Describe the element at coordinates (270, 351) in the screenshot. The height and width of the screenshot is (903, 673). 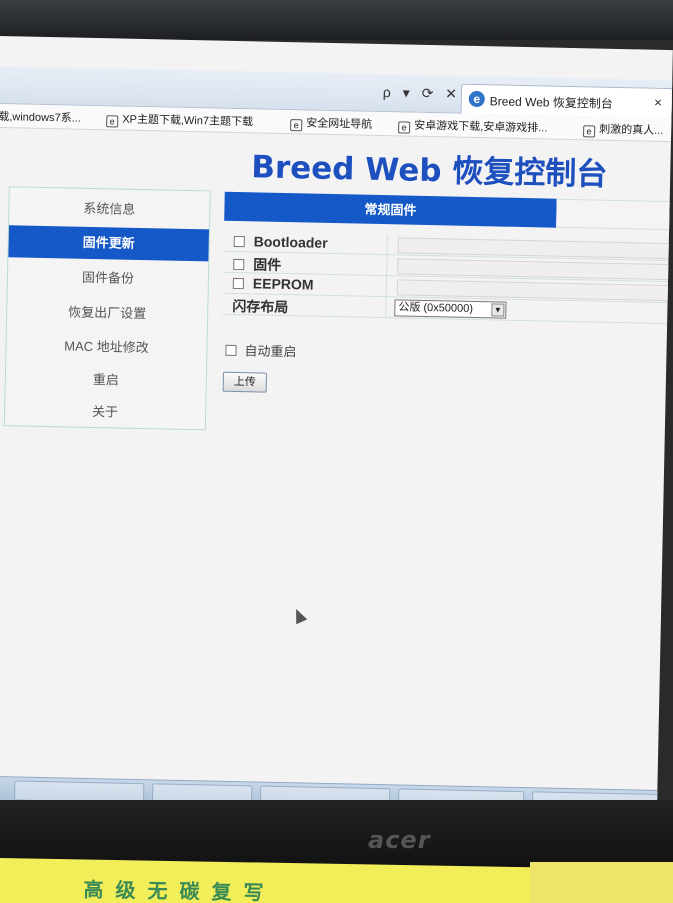
I see `auto-reboot-label: 自动重启` at that location.